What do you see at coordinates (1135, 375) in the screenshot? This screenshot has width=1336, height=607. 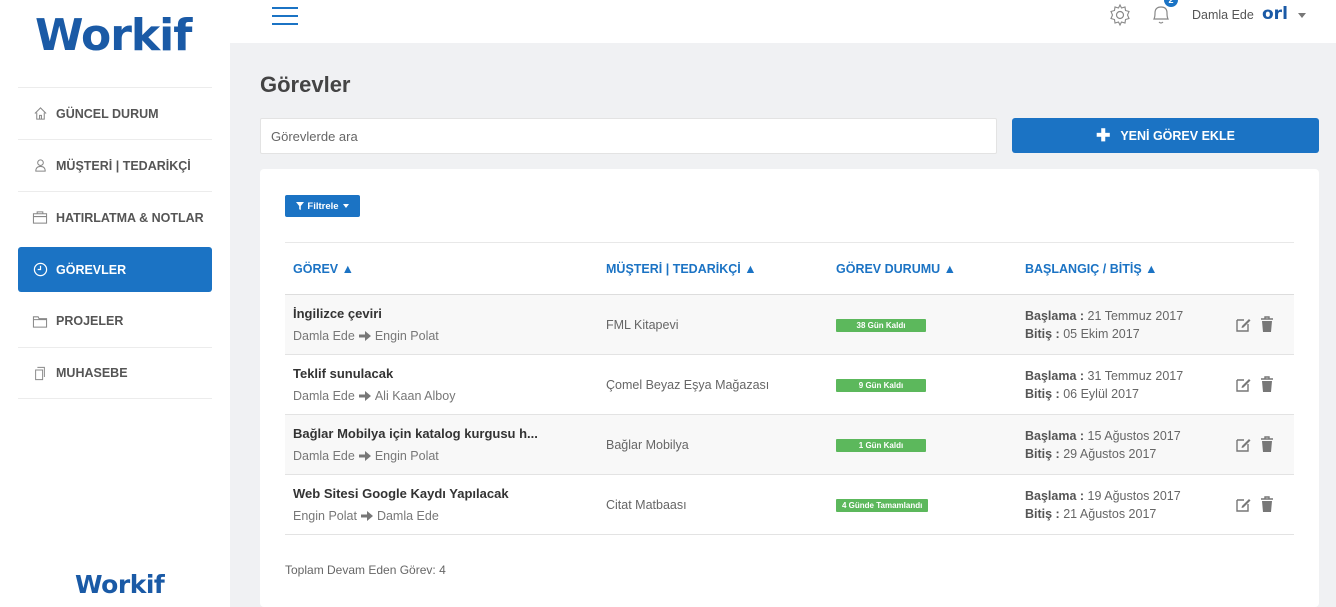 I see `start-date: 31 Temmuz 2017` at bounding box center [1135, 375].